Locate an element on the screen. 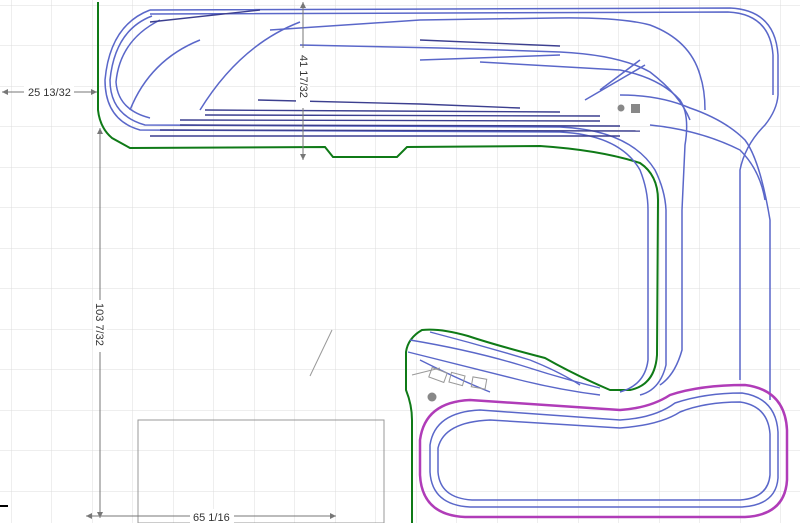  station-marker is located at coordinates (432, 397).